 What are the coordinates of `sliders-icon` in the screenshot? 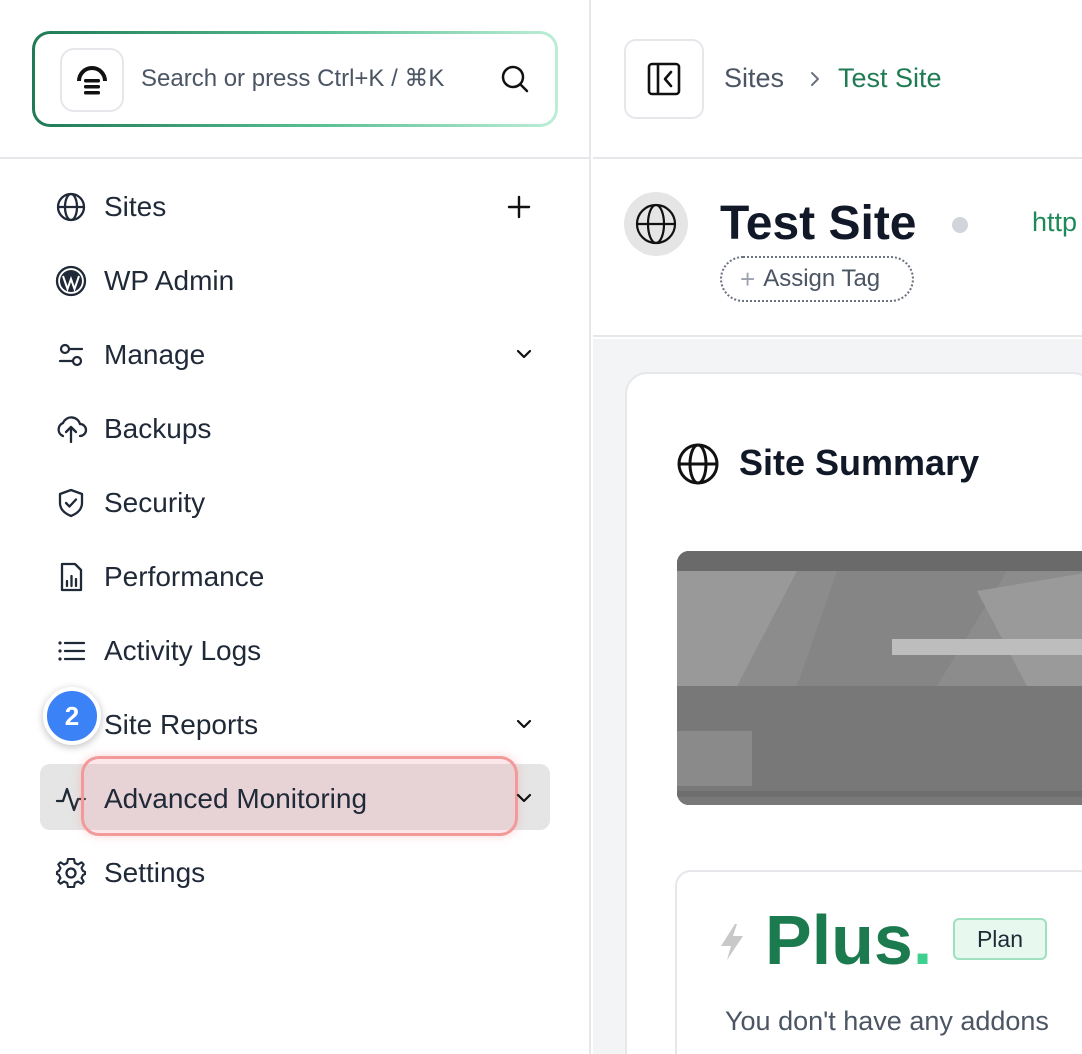 It's located at (71, 355).